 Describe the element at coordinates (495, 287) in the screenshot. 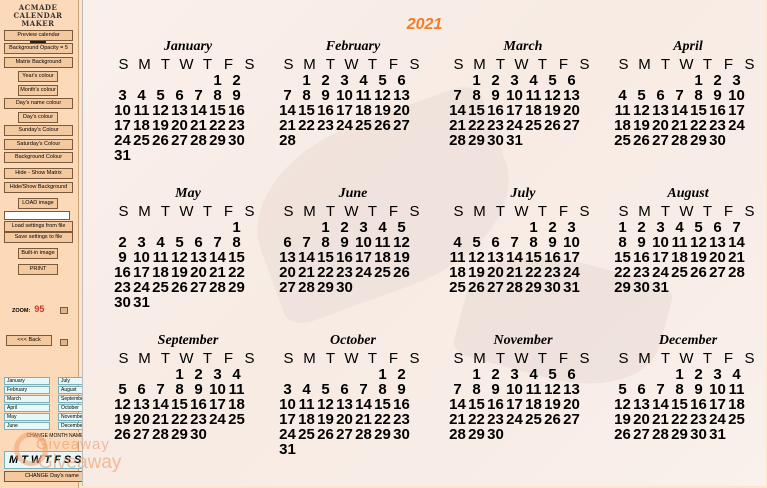

I see `day-cell: 27` at that location.